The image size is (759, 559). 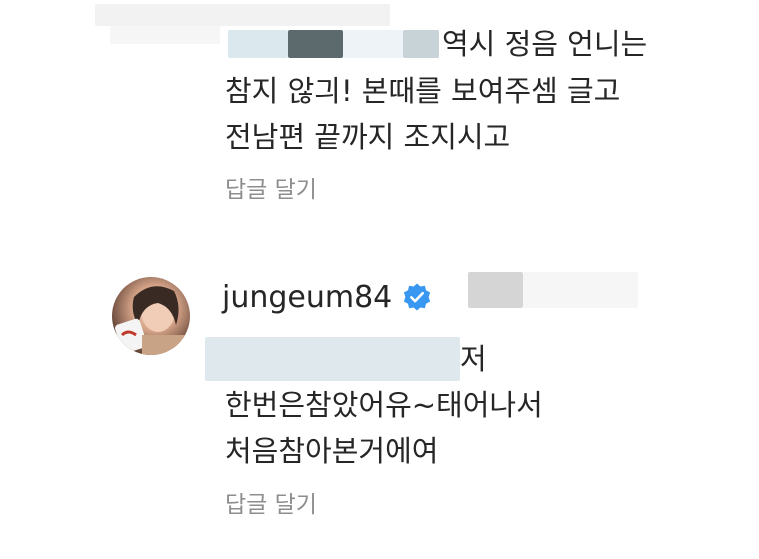 What do you see at coordinates (417, 297) in the screenshot?
I see `verified-badge-icon` at bounding box center [417, 297].